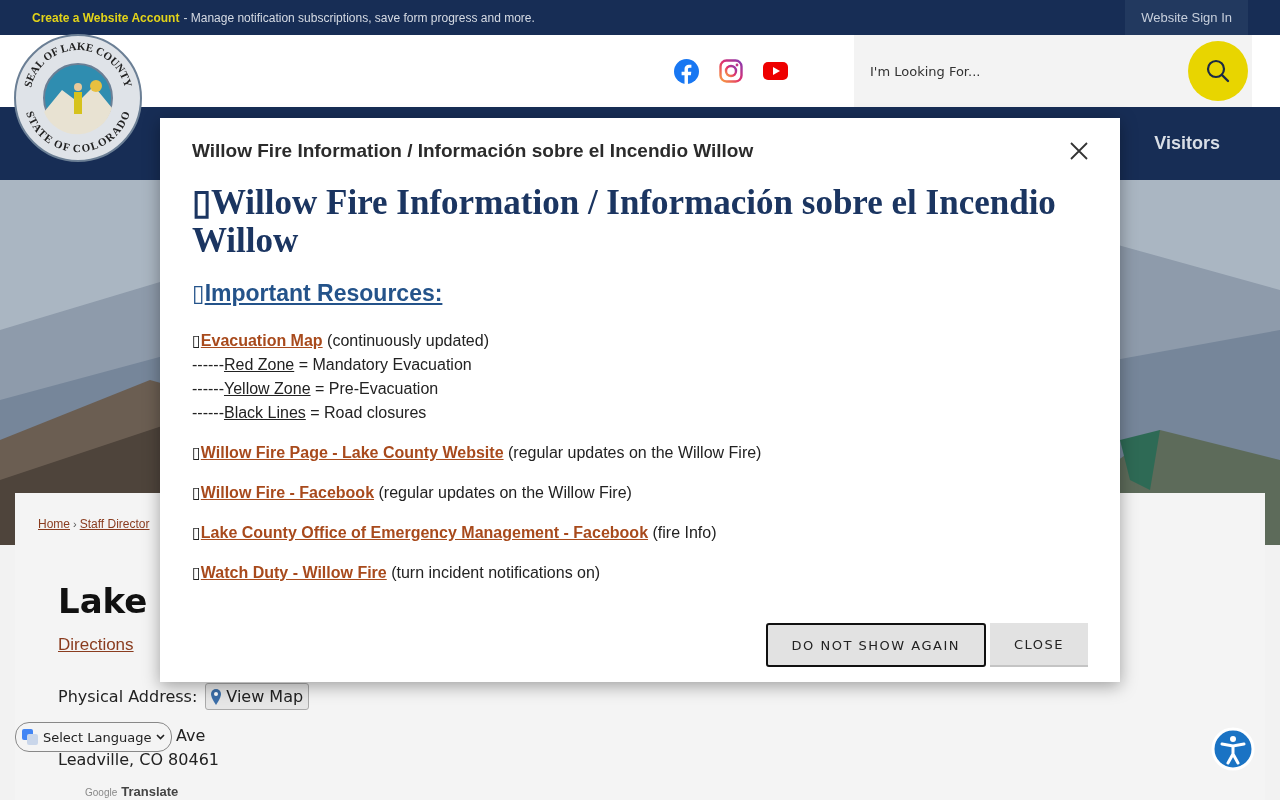 The width and height of the screenshot is (1280, 800). What do you see at coordinates (261, 341) in the screenshot?
I see `evacuation-map-link: Evacuation Map` at bounding box center [261, 341].